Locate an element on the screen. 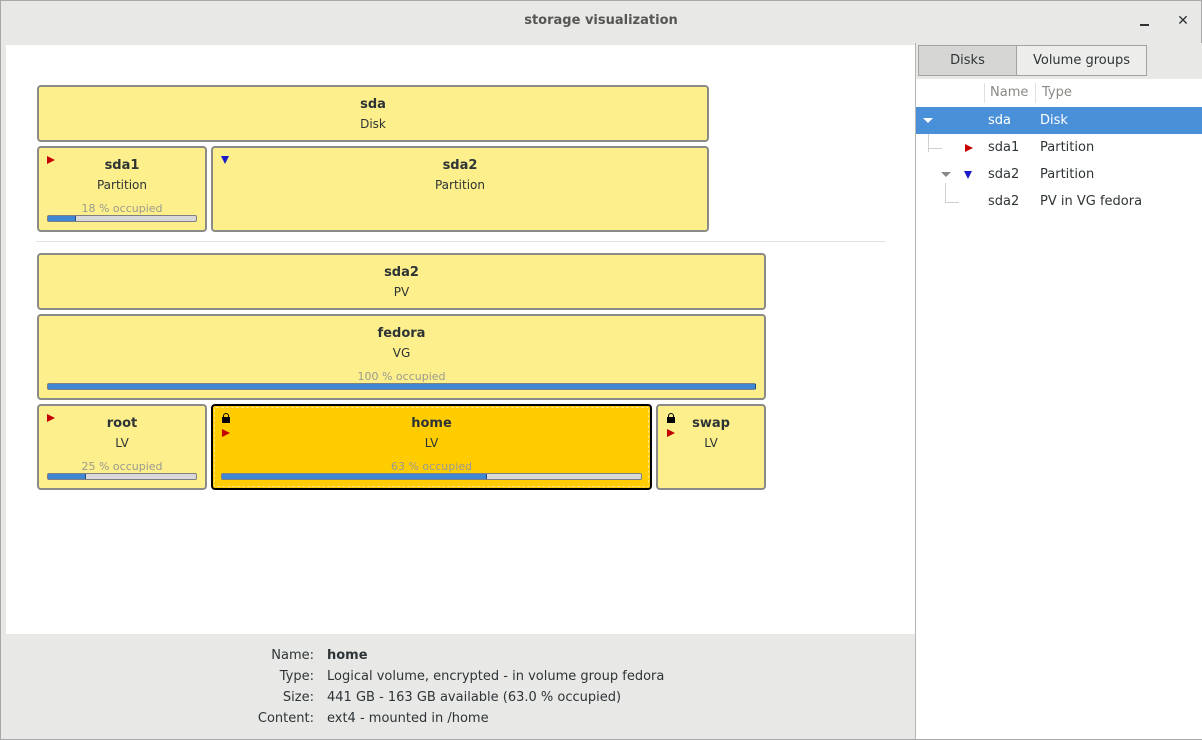 Image resolution: width=1202 pixels, height=740 pixels. detail-value: ext4 - mounted in /home is located at coordinates (408, 718).